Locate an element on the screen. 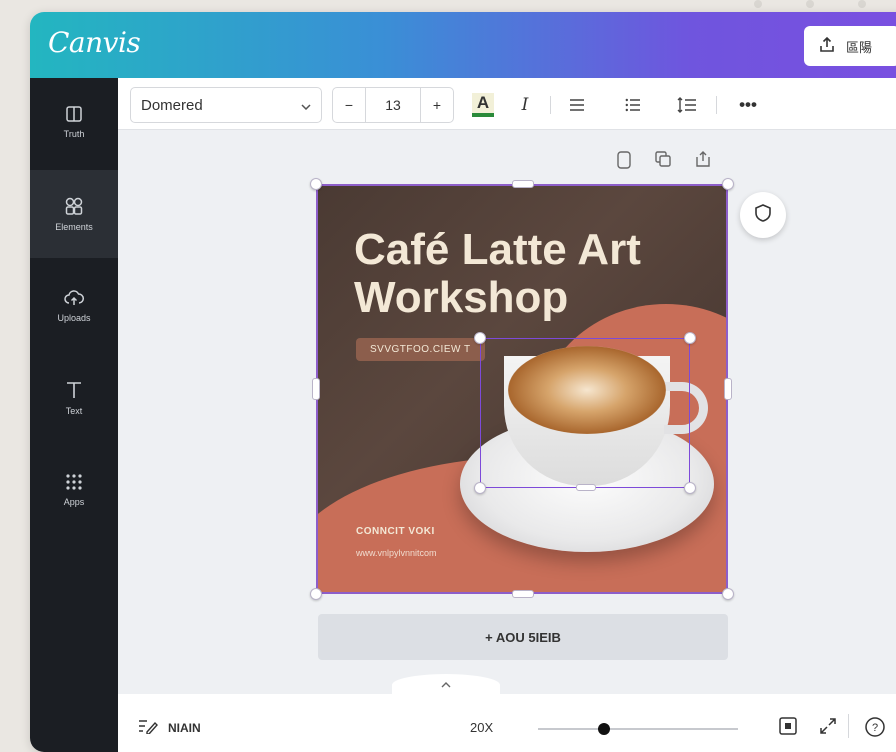 The height and width of the screenshot is (752, 896). text-color-letter: A is located at coordinates (483, 105).